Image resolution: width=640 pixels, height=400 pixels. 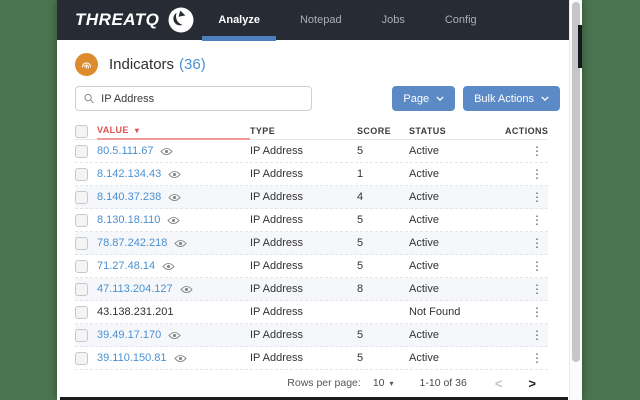 I want to click on table-header-row: VALUE ▾ TYPE SCORE STATUS ACTIONS, so click(x=311, y=131).